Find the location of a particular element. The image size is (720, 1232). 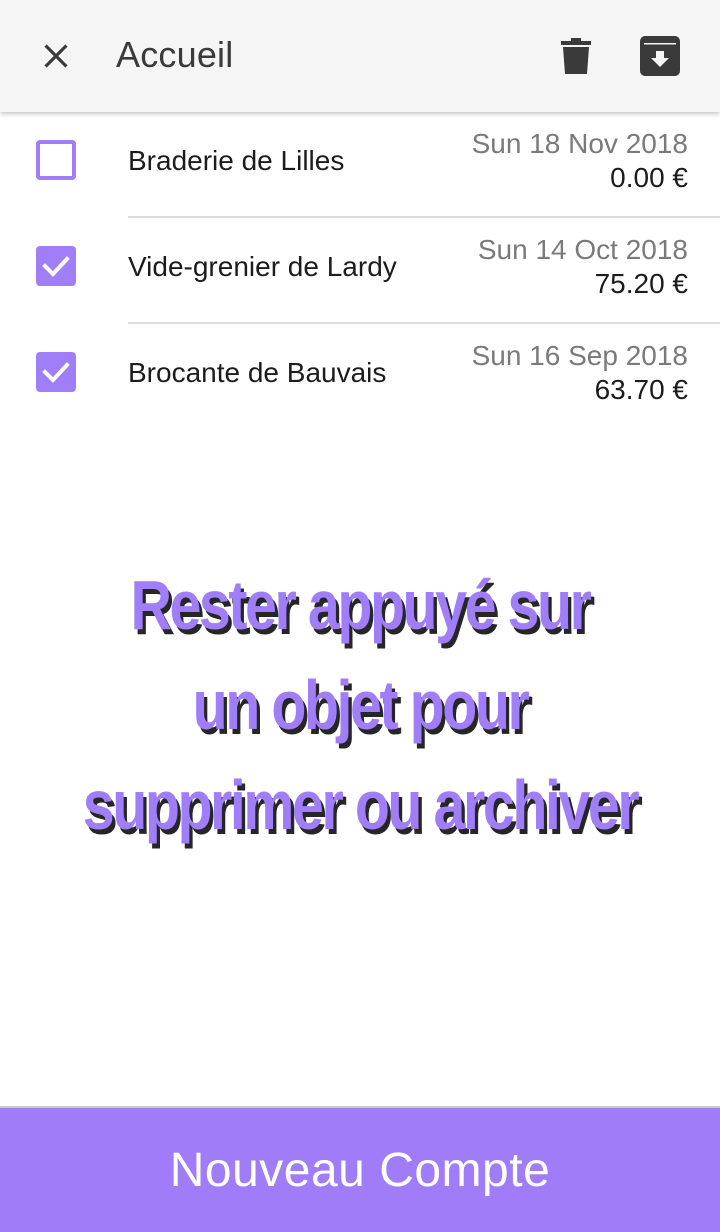

hint-line: supprimer ou archiver is located at coordinates (361, 805).